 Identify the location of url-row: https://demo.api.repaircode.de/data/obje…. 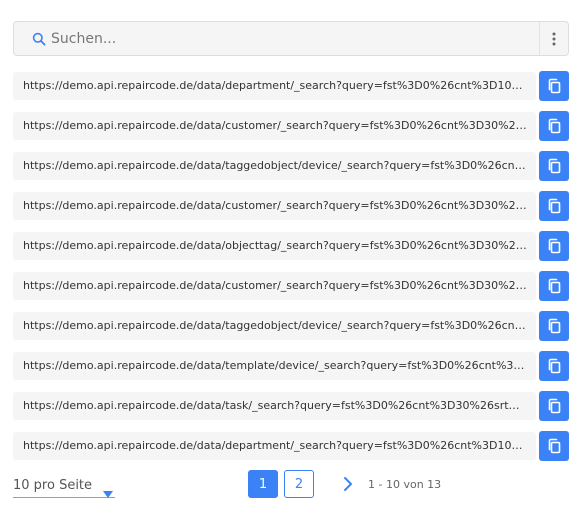
(291, 246).